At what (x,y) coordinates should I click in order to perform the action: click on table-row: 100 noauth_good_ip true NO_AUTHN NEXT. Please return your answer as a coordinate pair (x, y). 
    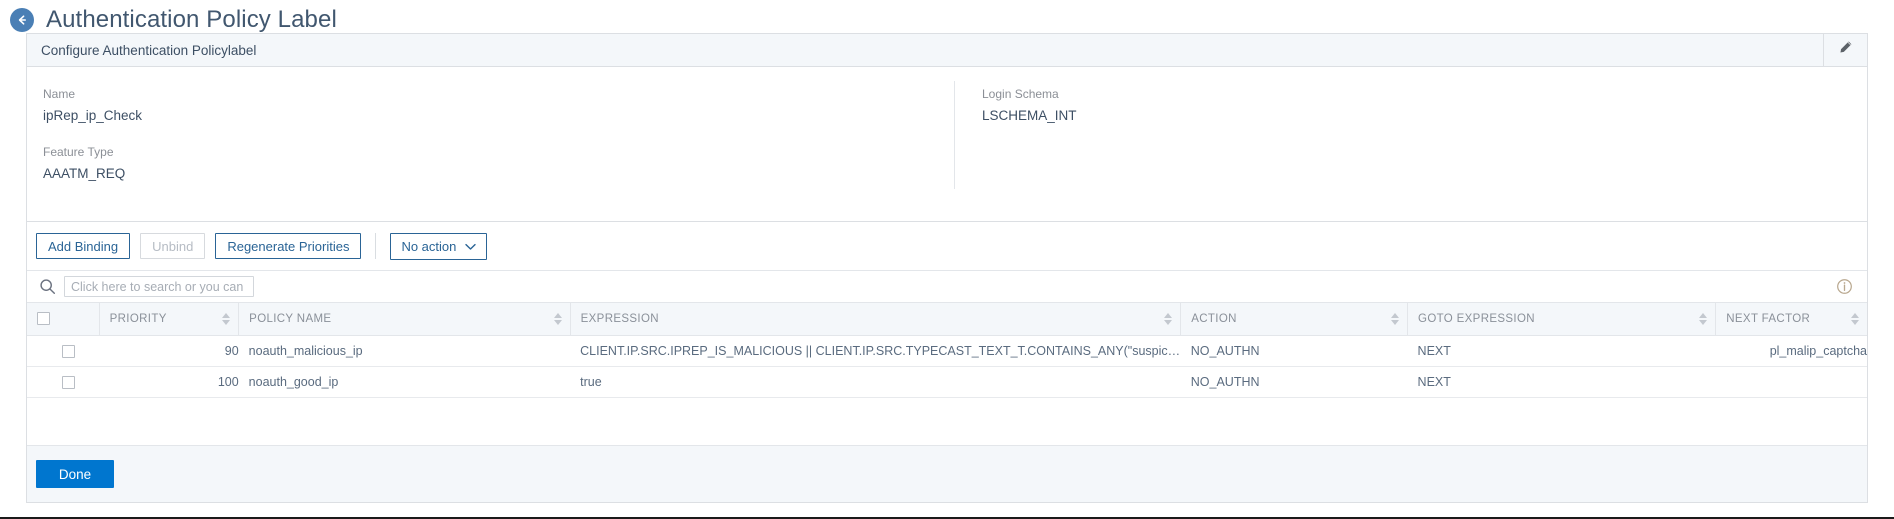
    Looking at the image, I should click on (947, 382).